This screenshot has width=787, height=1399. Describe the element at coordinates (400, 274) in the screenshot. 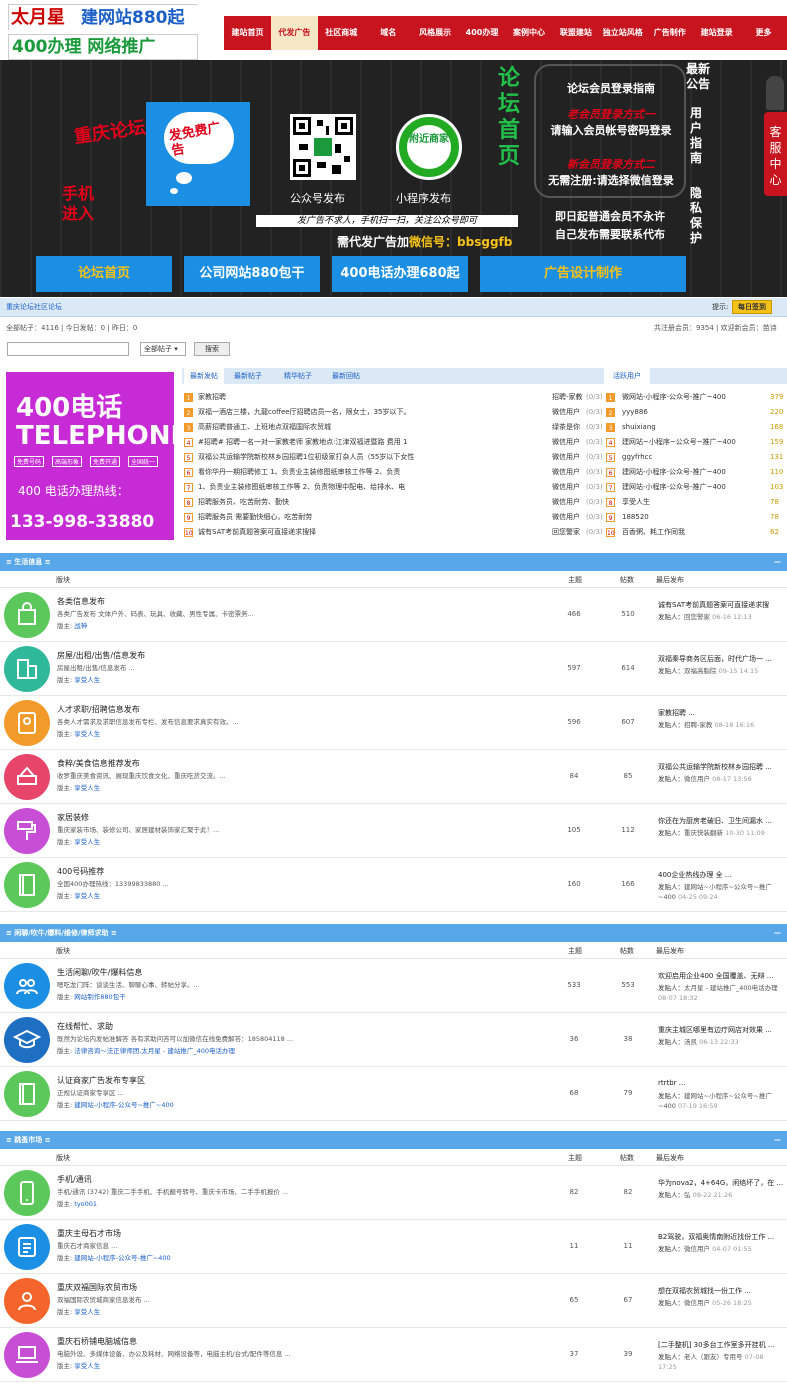

I see `phone-400-button: 400电话办理680起` at that location.